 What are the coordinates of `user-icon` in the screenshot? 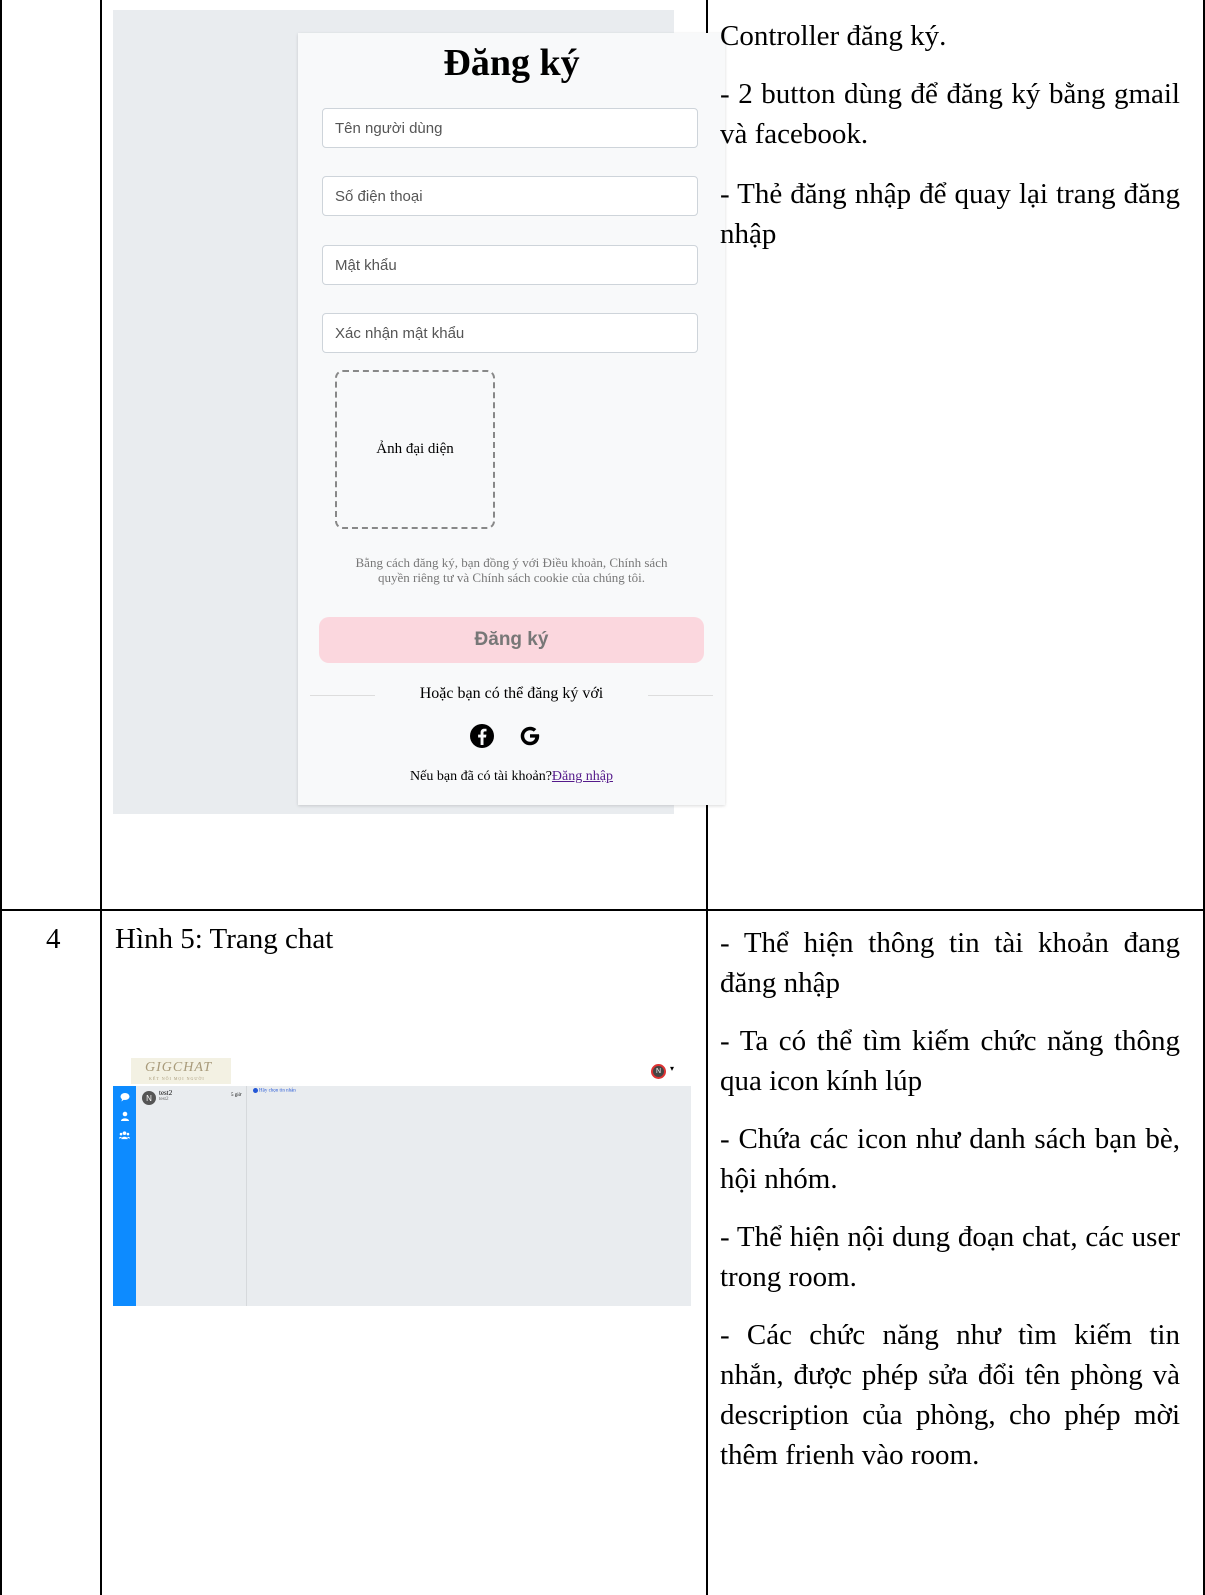 It's located at (124, 1115).